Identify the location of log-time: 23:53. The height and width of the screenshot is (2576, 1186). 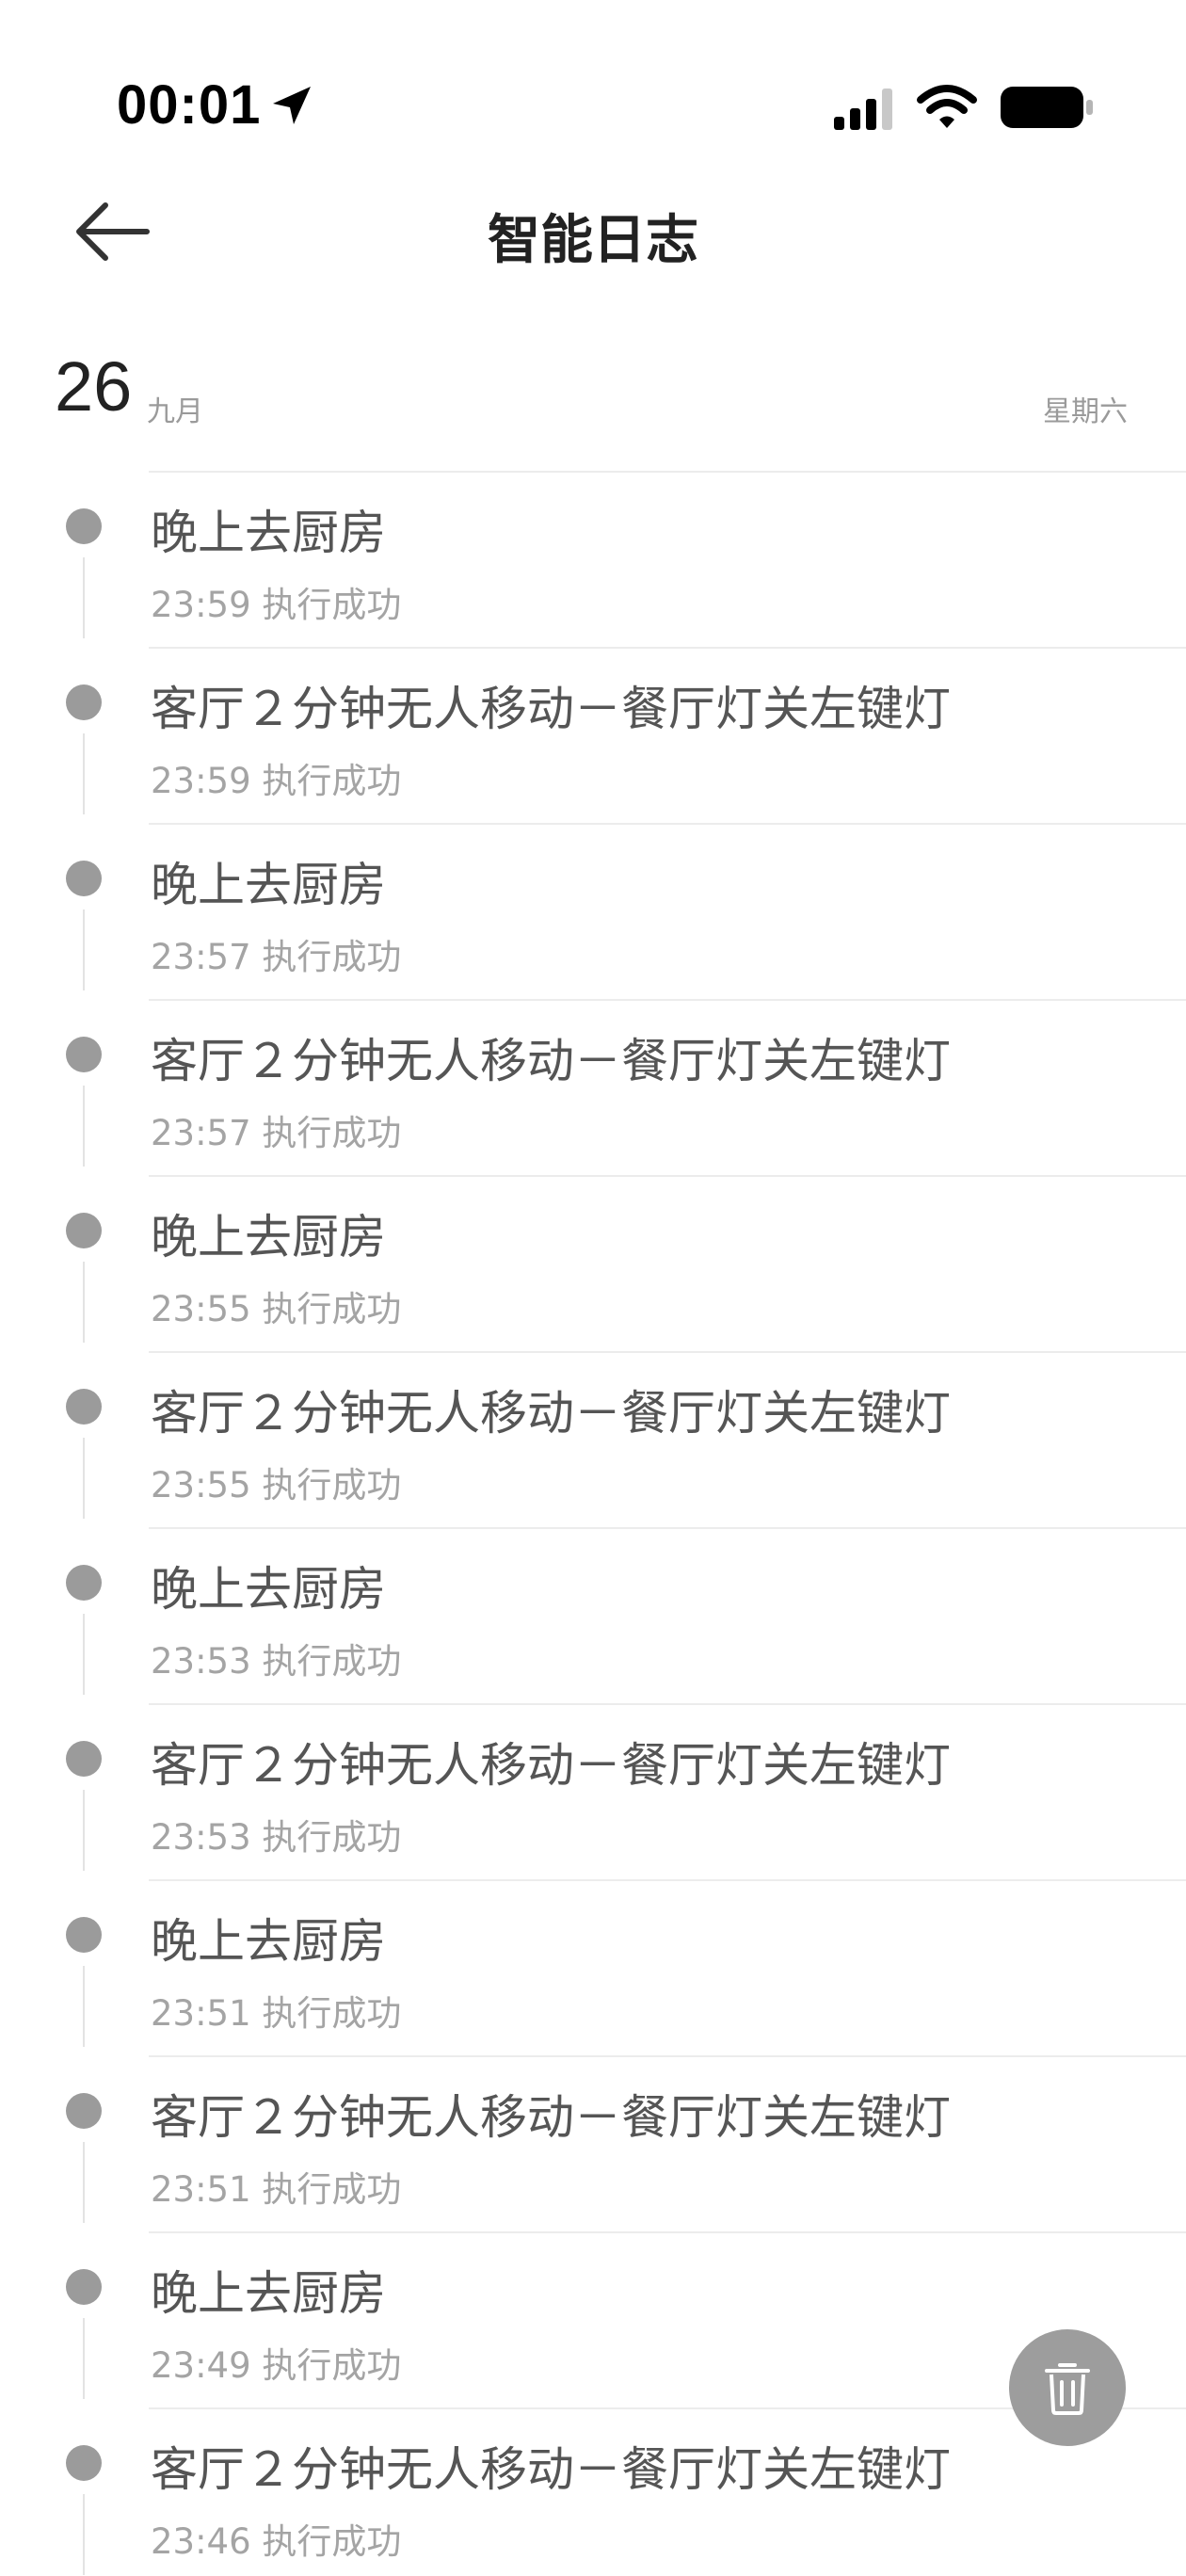
(201, 1837).